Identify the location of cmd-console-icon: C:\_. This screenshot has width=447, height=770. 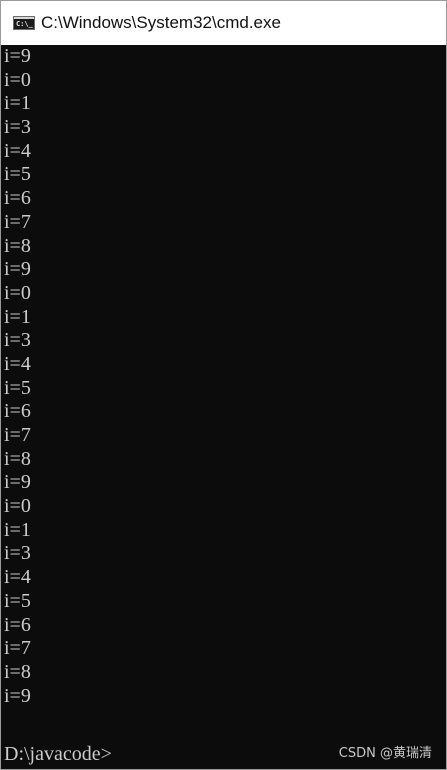
(24, 23).